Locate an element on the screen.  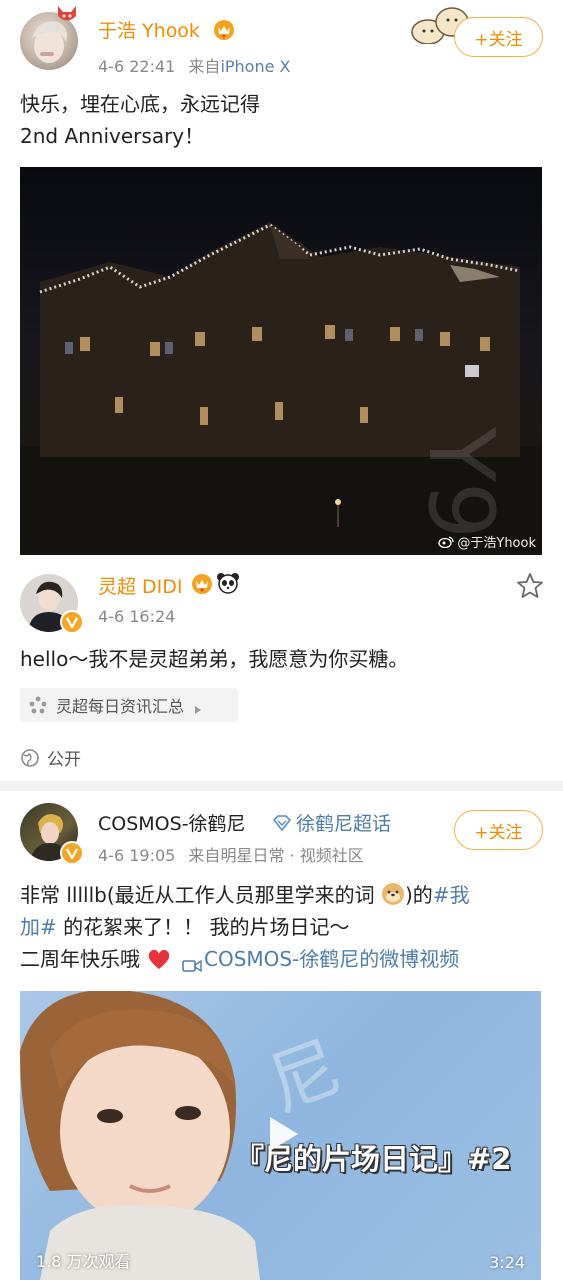
text-segment: 的花絮来了！！ 我的片场日记～ is located at coordinates (203, 927).